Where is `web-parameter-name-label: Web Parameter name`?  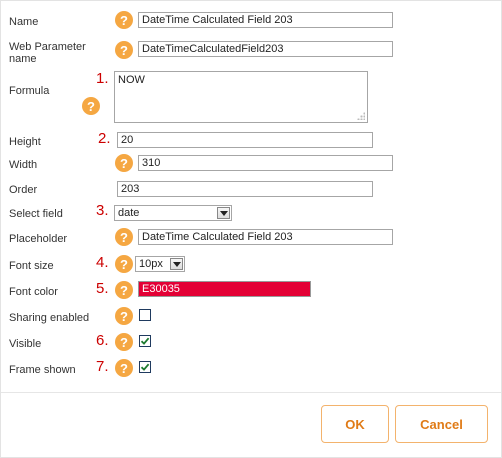 web-parameter-name-label: Web Parameter name is located at coordinates (47, 53).